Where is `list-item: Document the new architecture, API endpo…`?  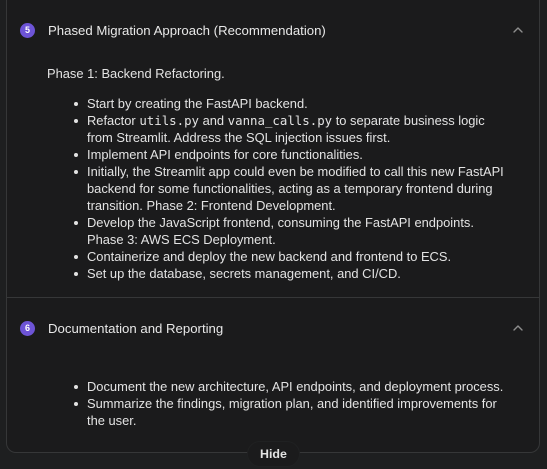 list-item: Document the new architecture, API endpo… is located at coordinates (301, 386).